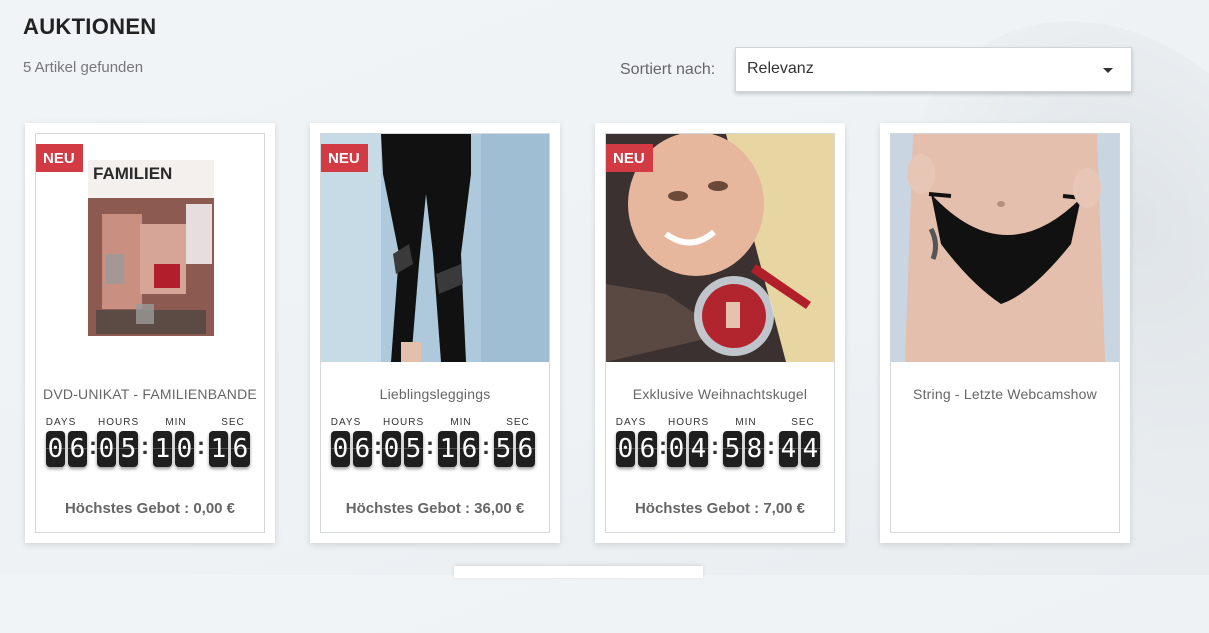 This screenshot has height=633, width=1209. What do you see at coordinates (720, 394) in the screenshot?
I see `product-title: Exklusive Weihnachtskugel` at bounding box center [720, 394].